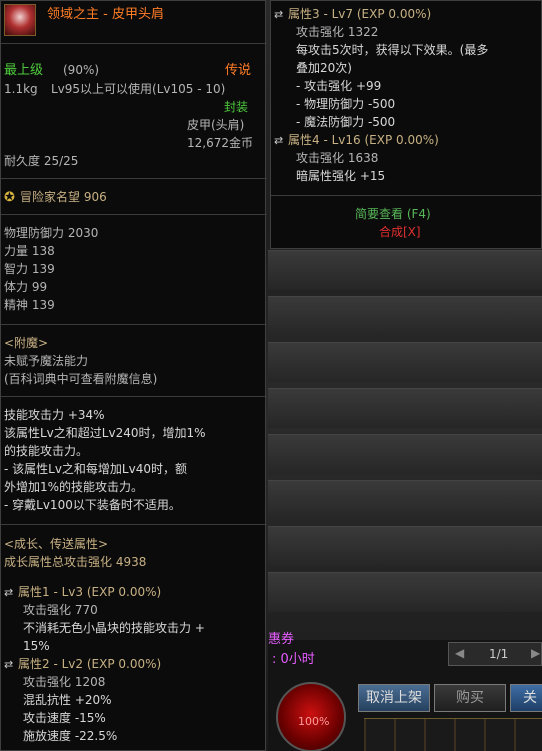 The height and width of the screenshot is (751, 542). I want to click on attr2-header-text: 属性2 - Lv2 (EXP 0.00%), so click(90, 664).